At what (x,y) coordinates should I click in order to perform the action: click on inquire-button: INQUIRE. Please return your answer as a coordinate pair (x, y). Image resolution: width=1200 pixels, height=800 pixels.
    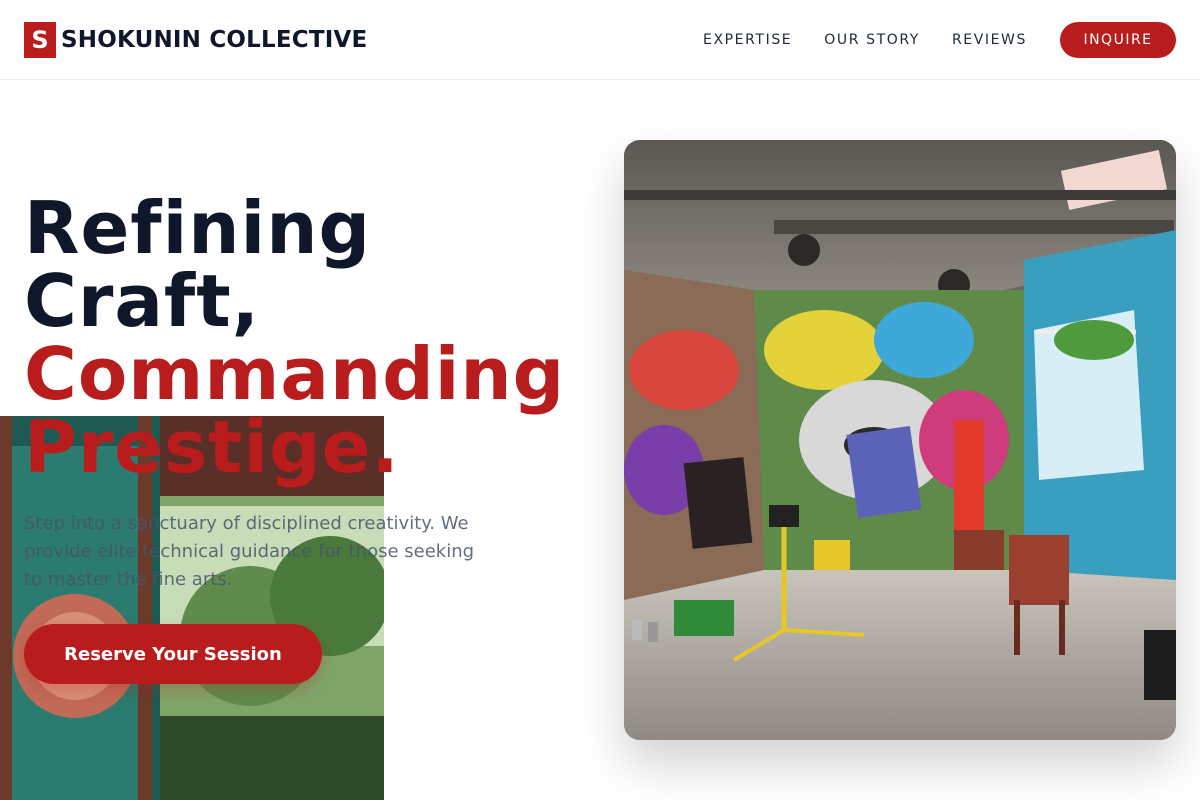
    Looking at the image, I should click on (1118, 40).